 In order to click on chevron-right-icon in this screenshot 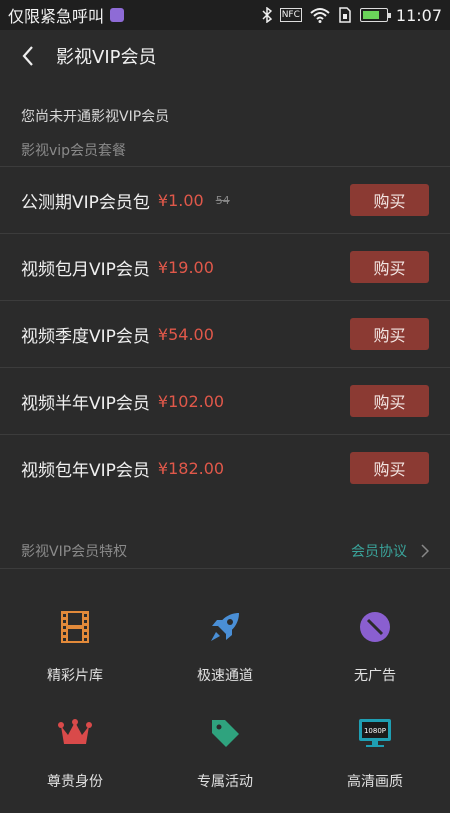, I will do `click(425, 550)`.